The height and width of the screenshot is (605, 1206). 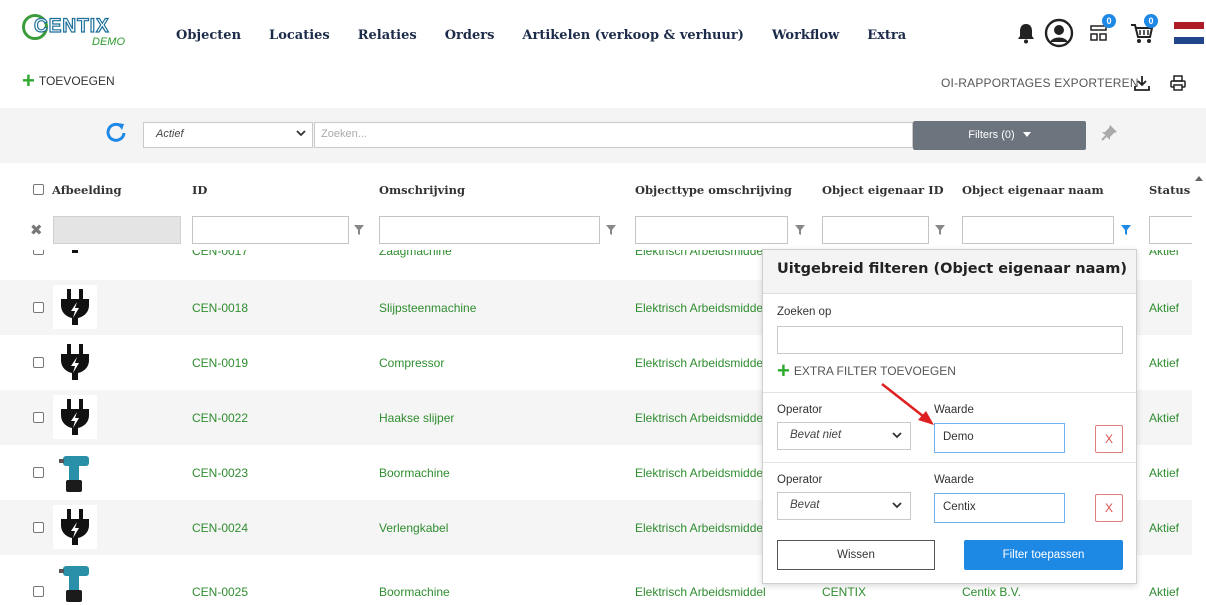 I want to click on download-icon, so click(x=1142, y=84).